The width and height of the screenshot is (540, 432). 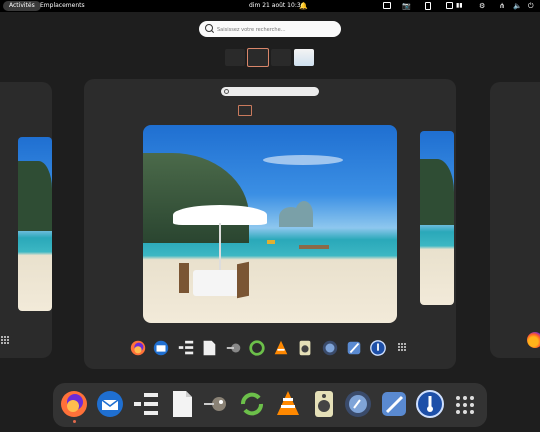 What do you see at coordinates (220, 215) in the screenshot?
I see `umbrella` at bounding box center [220, 215].